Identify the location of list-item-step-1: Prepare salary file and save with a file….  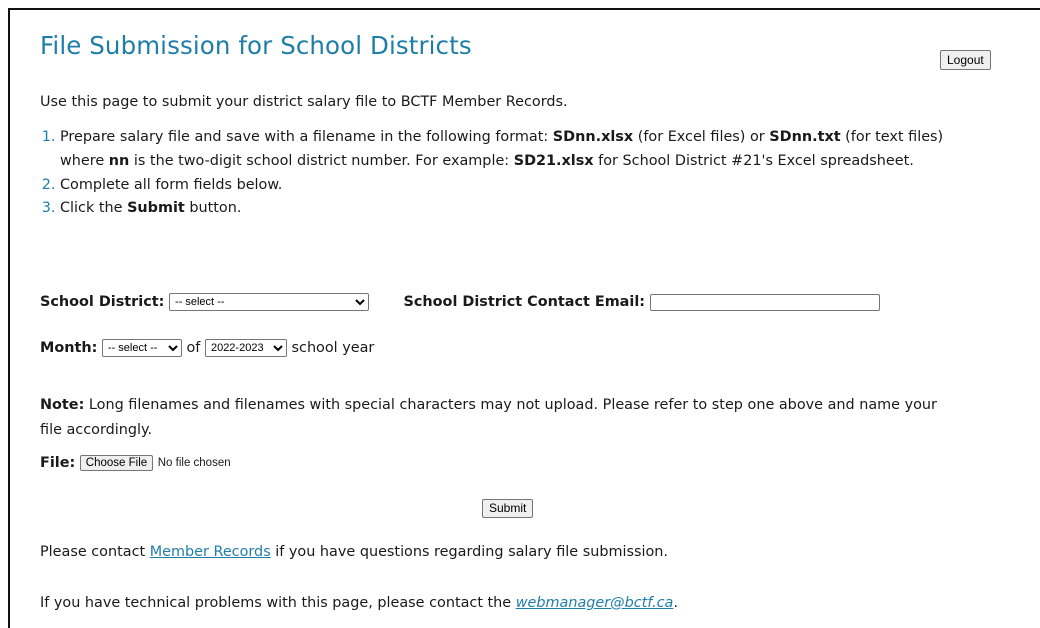
(525, 150).